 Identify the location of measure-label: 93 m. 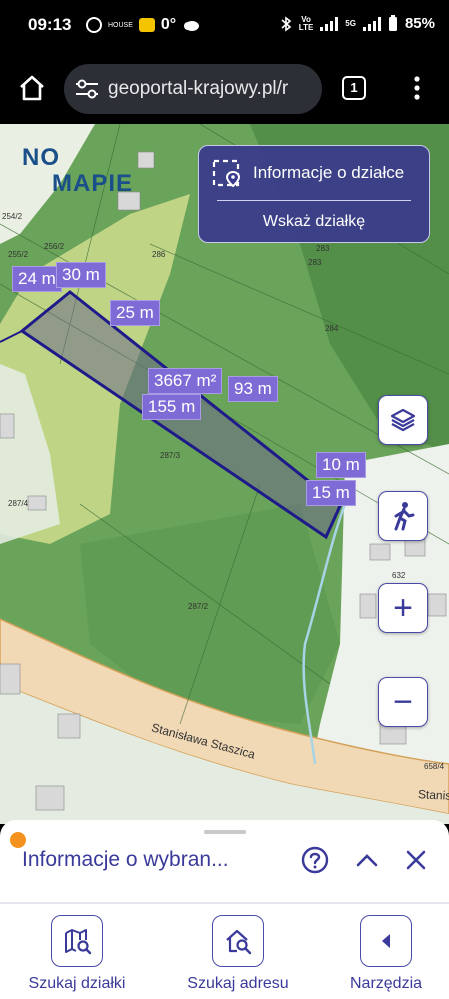
(253, 389).